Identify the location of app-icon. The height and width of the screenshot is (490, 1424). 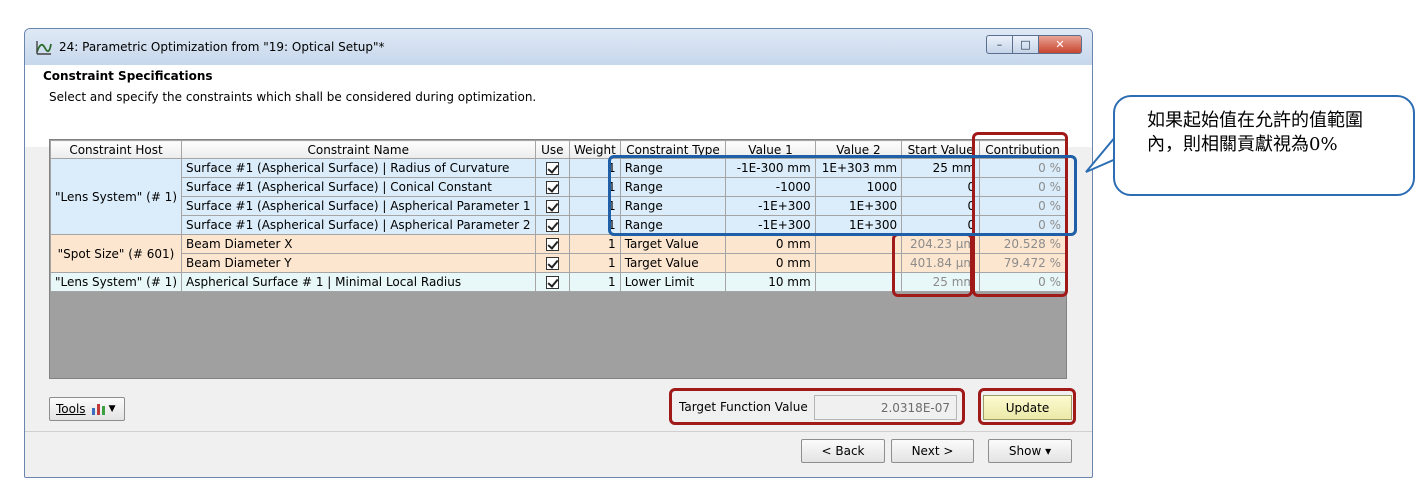
(44, 48).